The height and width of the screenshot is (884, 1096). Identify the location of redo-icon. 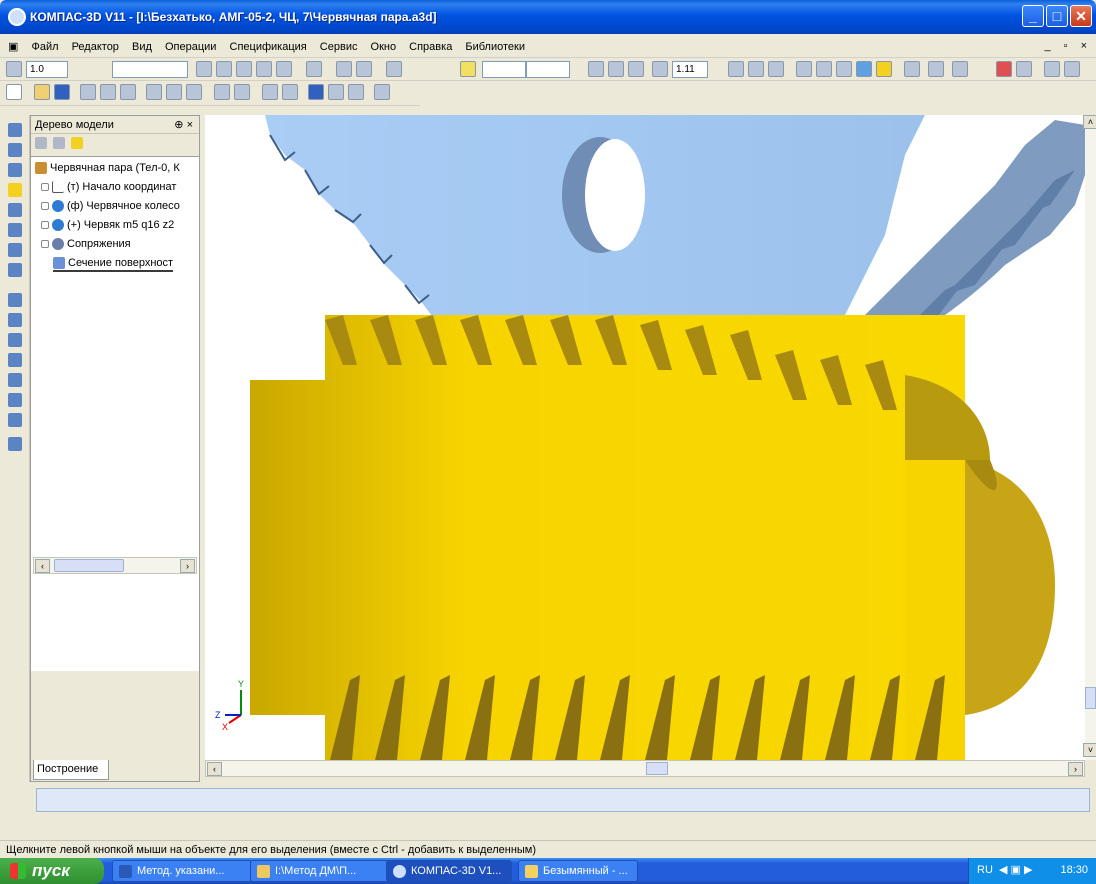
(290, 92).